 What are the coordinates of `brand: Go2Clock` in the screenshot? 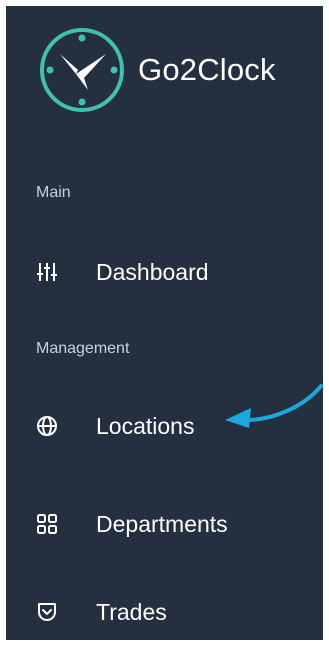 It's located at (156, 70).